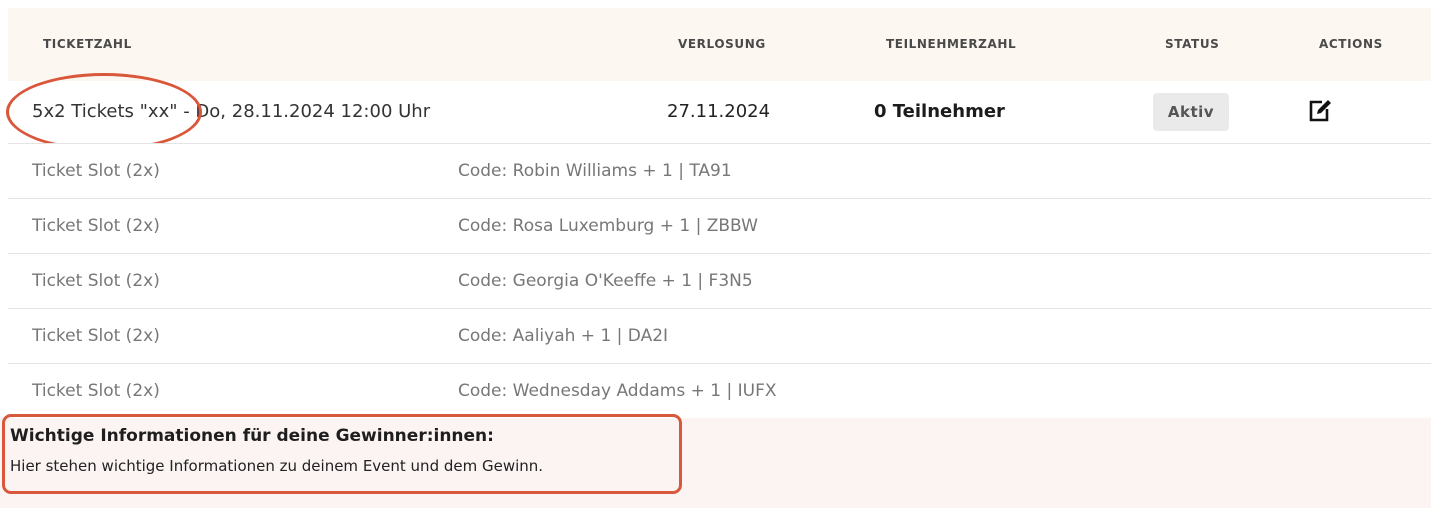  Describe the element at coordinates (605, 281) in the screenshot. I see `slot-code: Code: Georgia O'Keeffe + 1 | F3N5` at that location.